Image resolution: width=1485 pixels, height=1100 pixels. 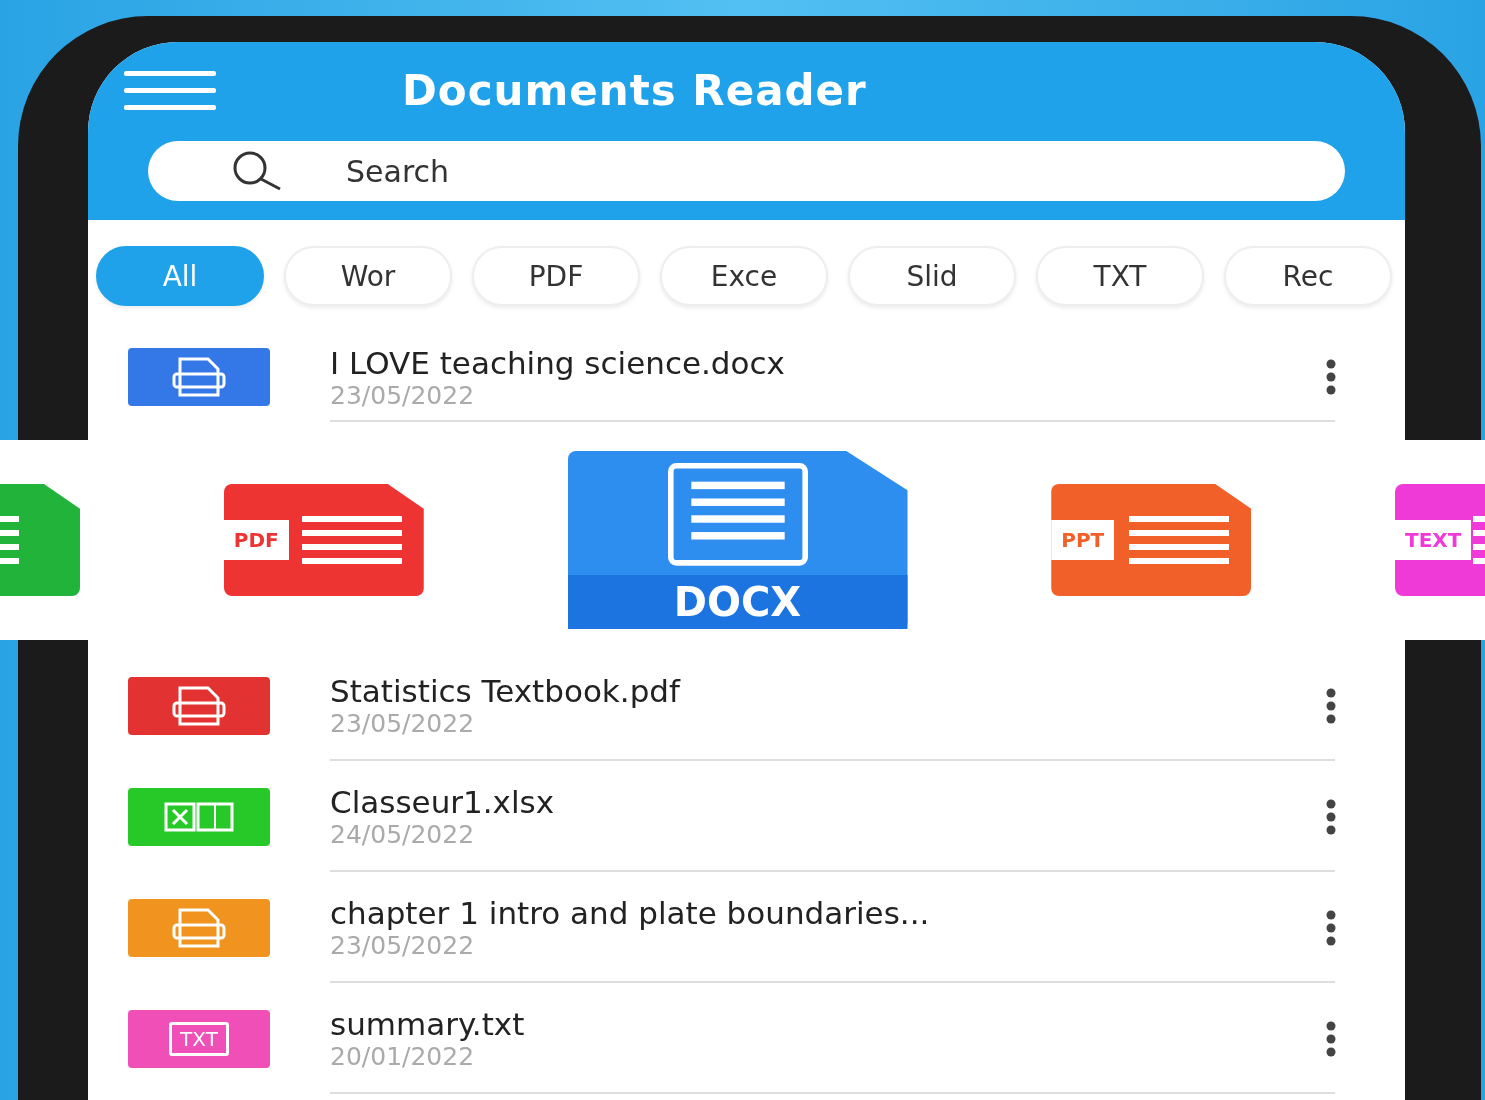 I want to click on filter-chip: TXT, so click(x=1120, y=276).